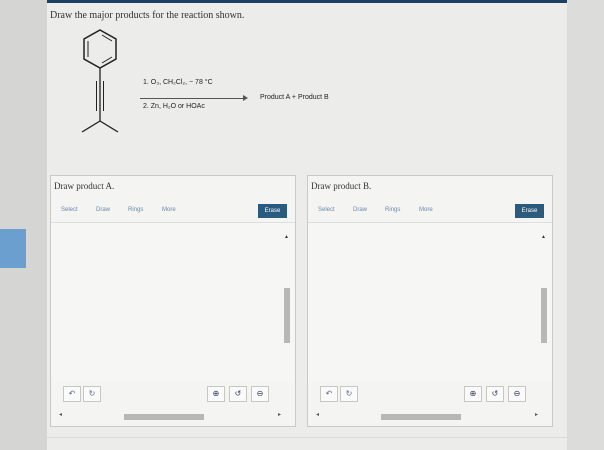 The width and height of the screenshot is (604, 450). I want to click on panel-title: Draw product B., so click(341, 186).